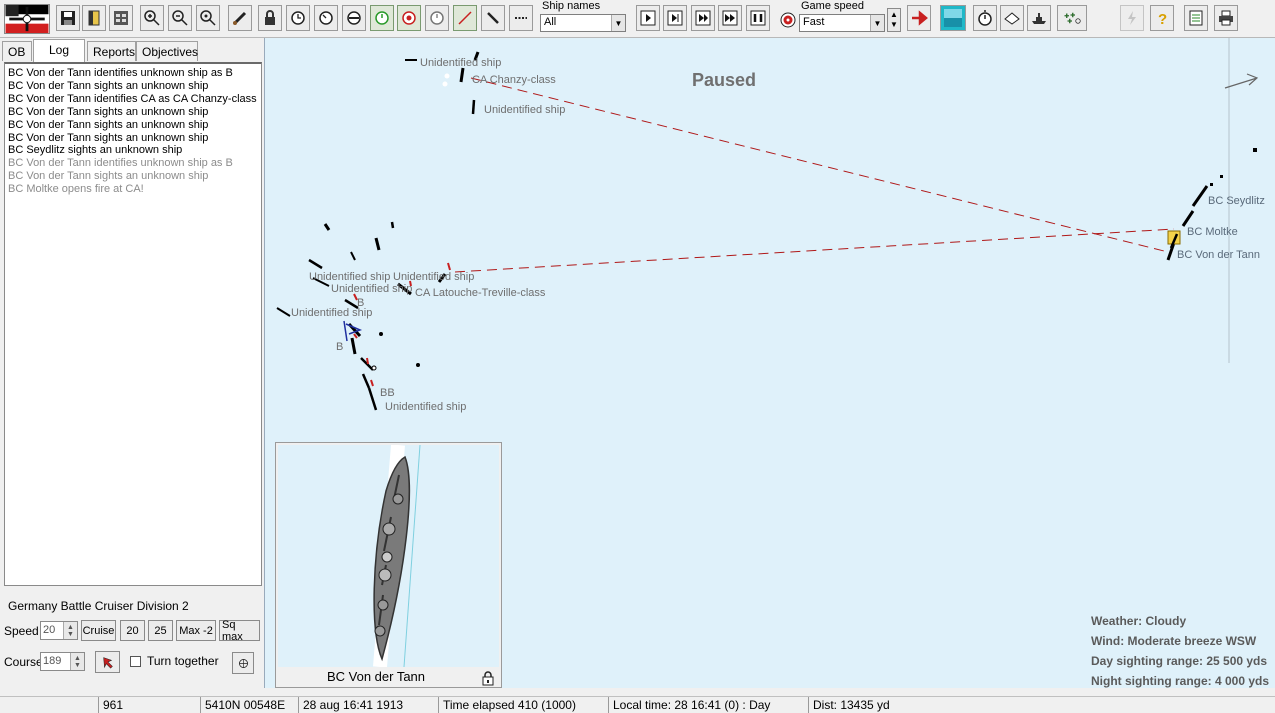 This screenshot has width=1275, height=713. What do you see at coordinates (1162, 18) in the screenshot?
I see `help-icon: ?` at bounding box center [1162, 18].